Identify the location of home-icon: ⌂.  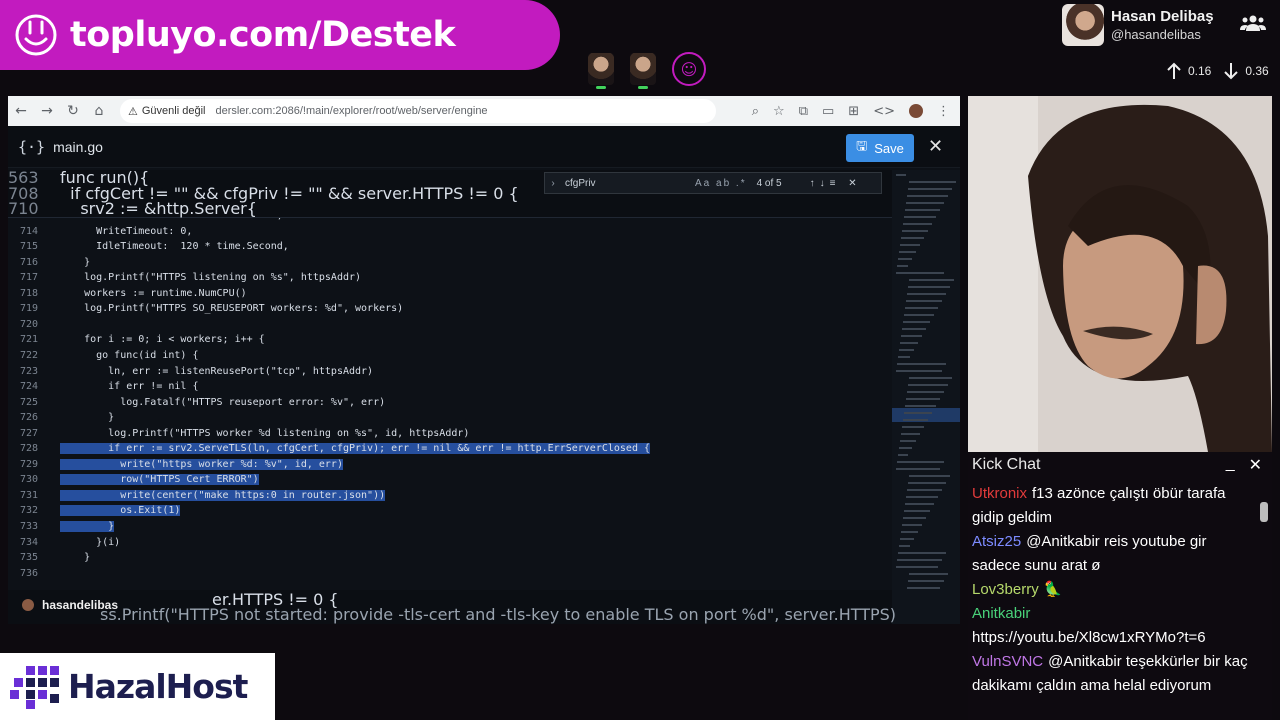
(99, 111).